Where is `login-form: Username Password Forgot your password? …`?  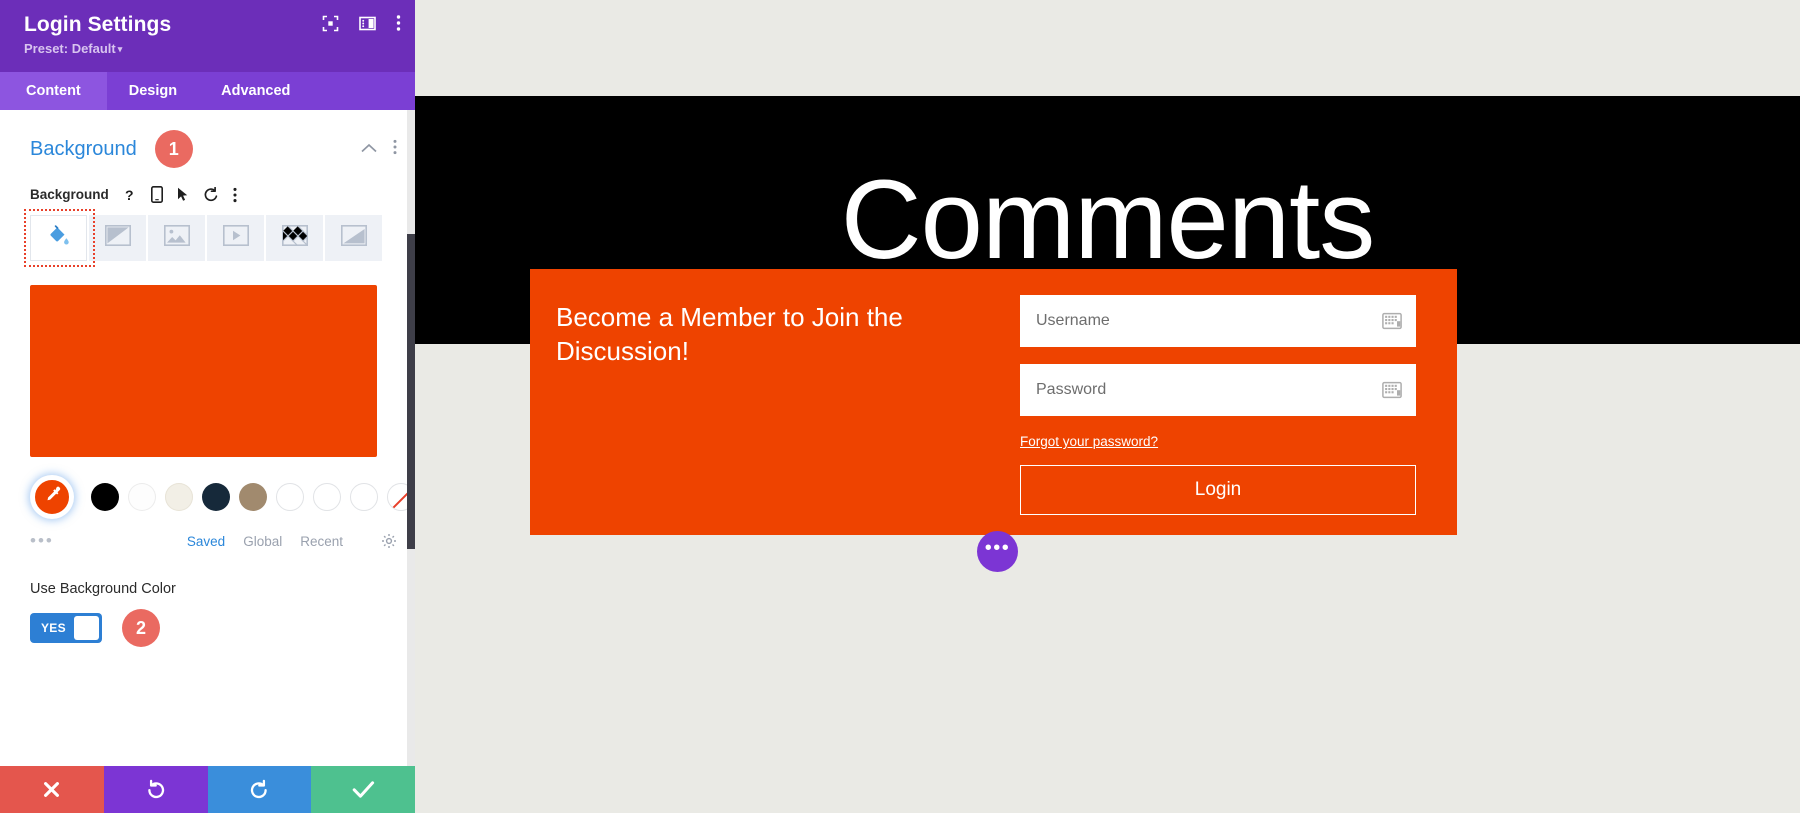
login-form: Username Password Forgot your password? … is located at coordinates (1218, 392).